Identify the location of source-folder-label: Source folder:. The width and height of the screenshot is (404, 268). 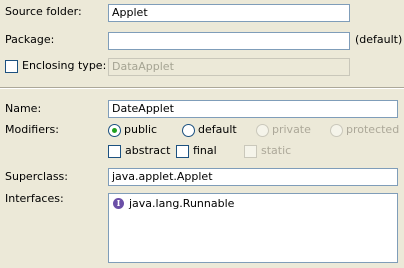
(43, 11).